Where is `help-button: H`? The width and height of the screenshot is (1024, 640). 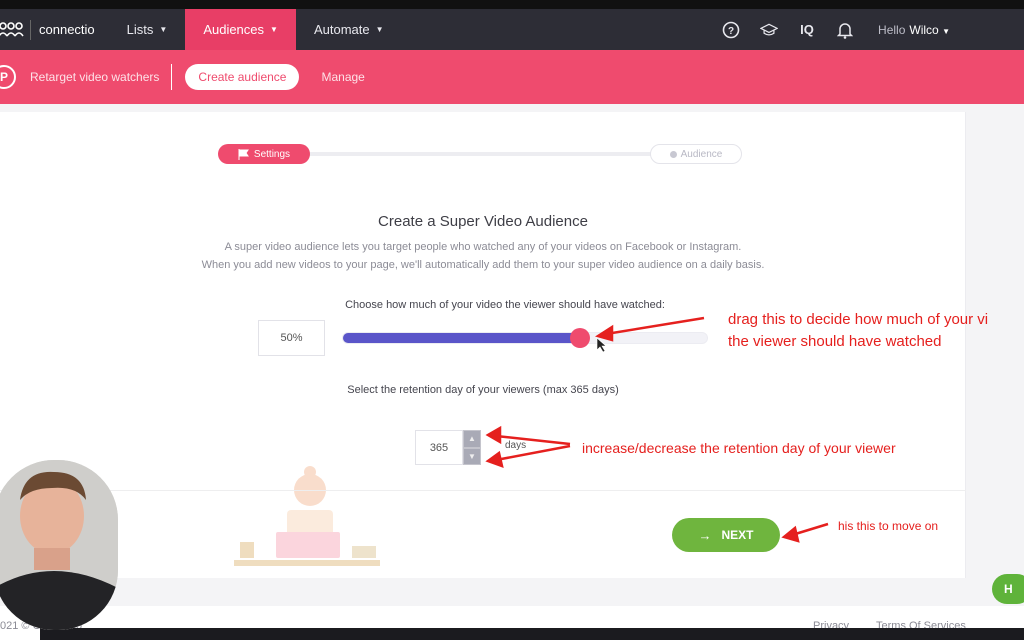
help-button: H is located at coordinates (1008, 589).